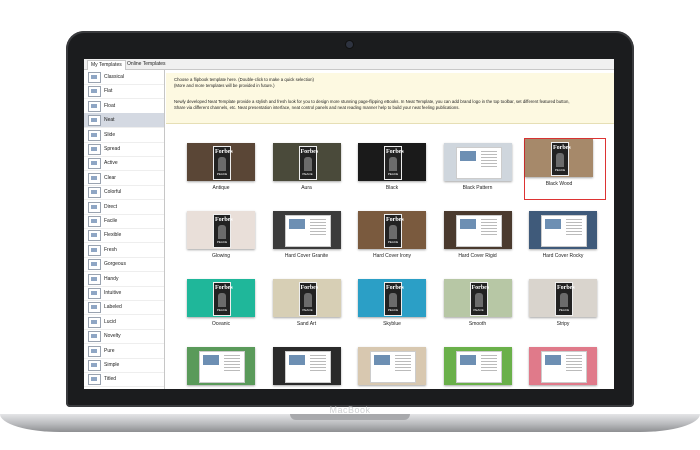 Image resolution: width=700 pixels, height=450 pixels. Describe the element at coordinates (559, 184) in the screenshot. I see `template-name: Black Wood` at that location.